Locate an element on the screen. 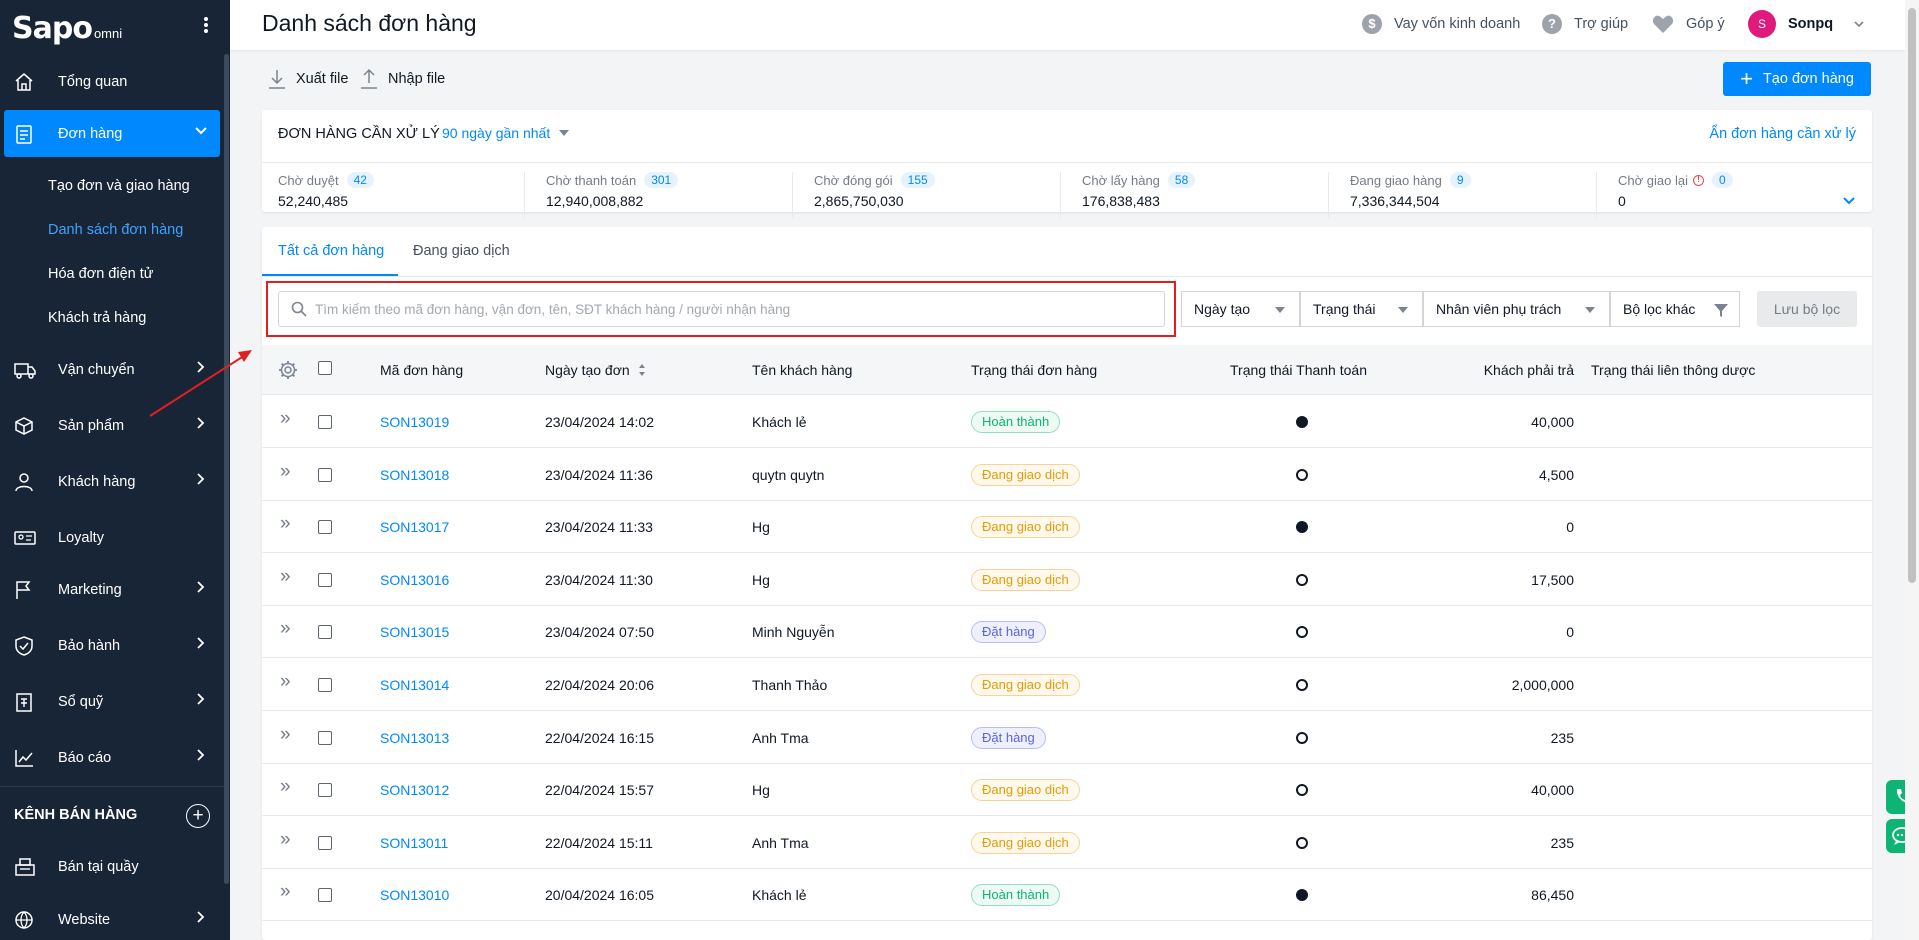 Image resolution: width=1919 pixels, height=940 pixels. search-input is located at coordinates (715, 309).